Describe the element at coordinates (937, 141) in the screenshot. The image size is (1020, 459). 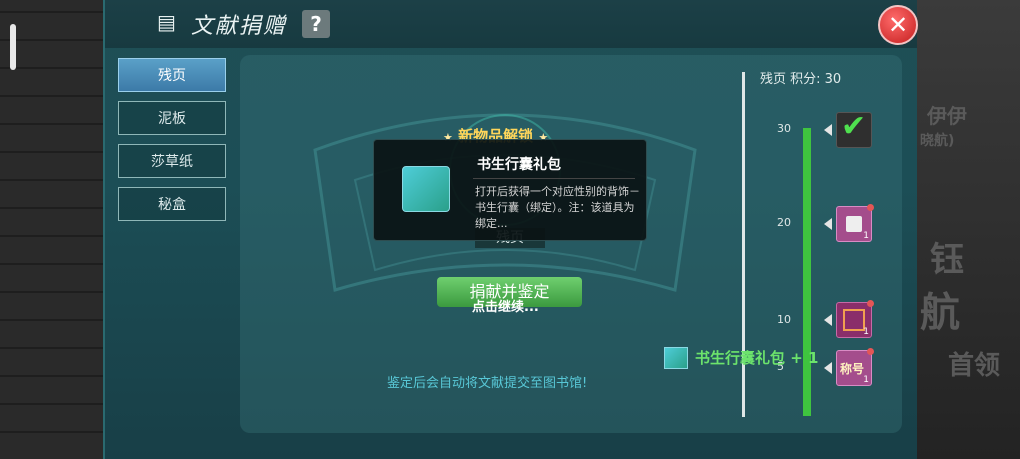
I see `background-player-tag: 晓航)` at that location.